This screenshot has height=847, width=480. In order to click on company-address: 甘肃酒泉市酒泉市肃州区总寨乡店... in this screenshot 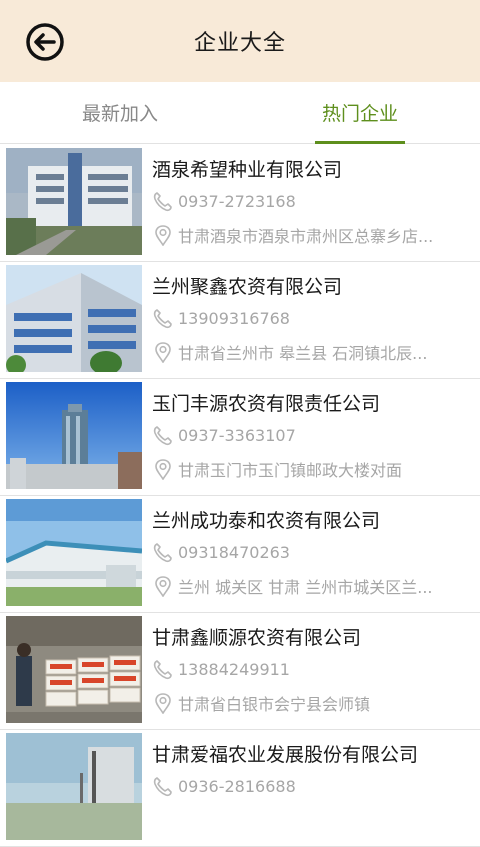, I will do `click(306, 236)`.